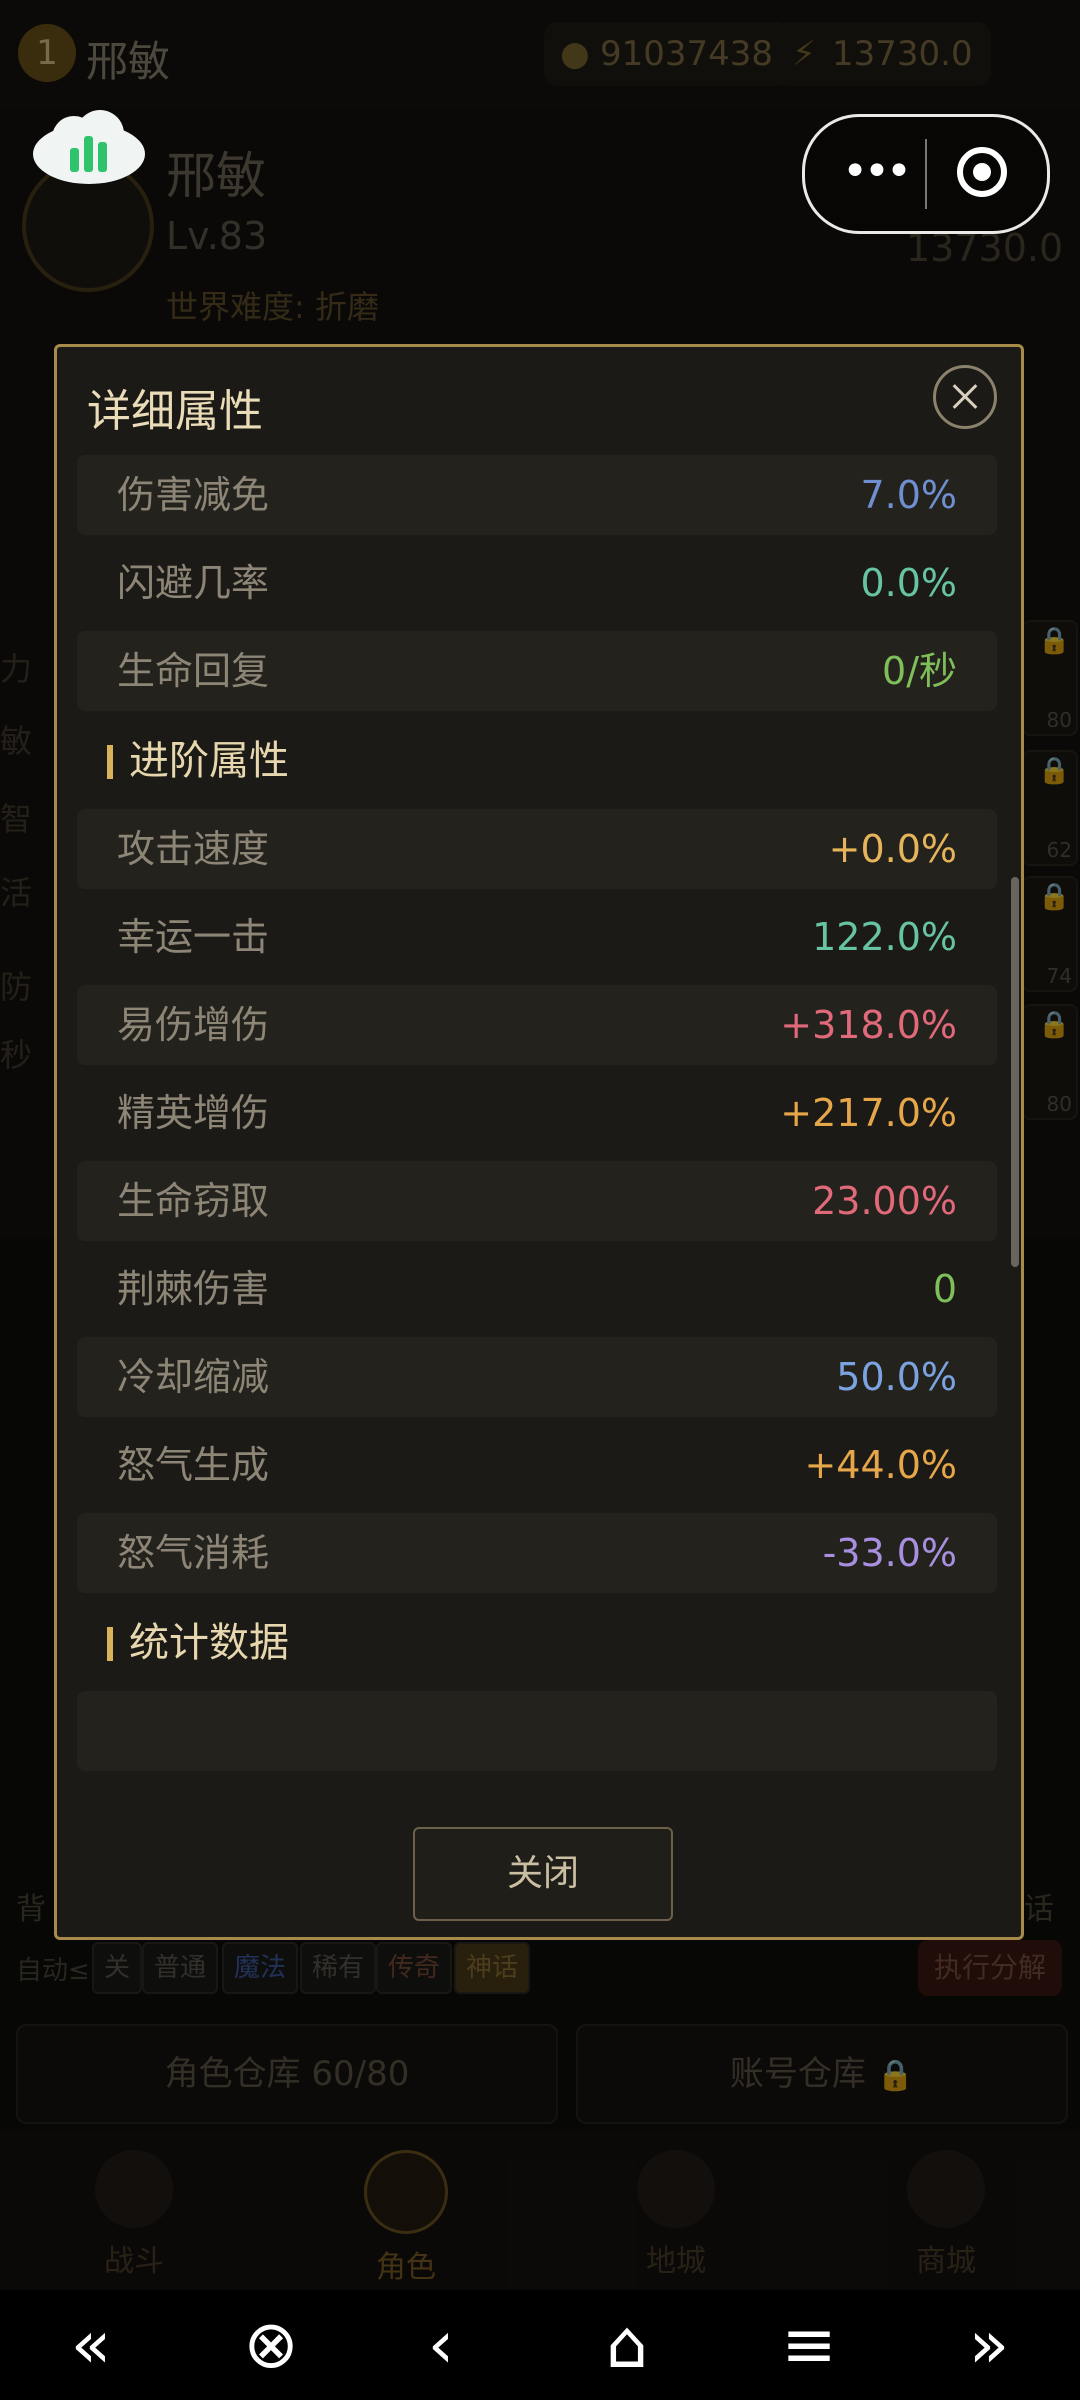 This screenshot has width=1080, height=2400. What do you see at coordinates (407, 1643) in the screenshot?
I see `section-header-stats: 统计数据` at bounding box center [407, 1643].